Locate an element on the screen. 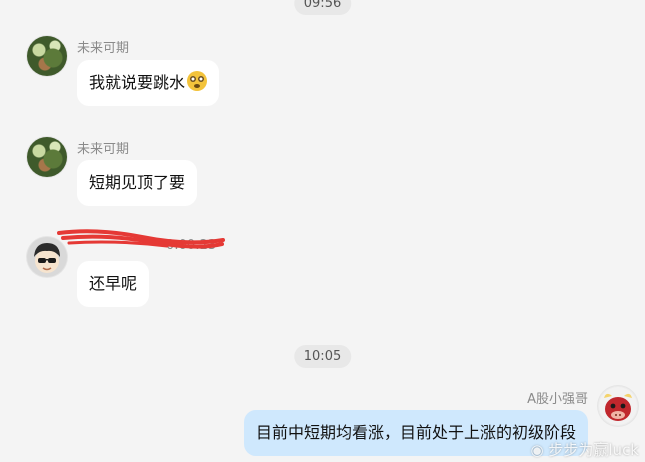  message-text: 我就说要跳水 is located at coordinates (137, 82).